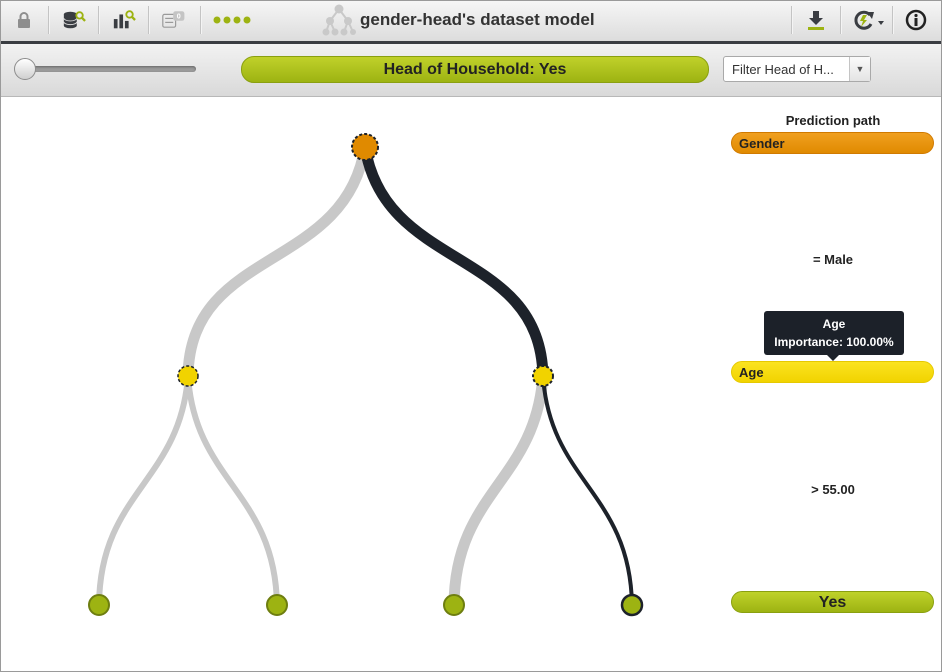 Image resolution: width=942 pixels, height=672 pixels. Describe the element at coordinates (24, 20) in the screenshot. I see `lock-icon` at that location.